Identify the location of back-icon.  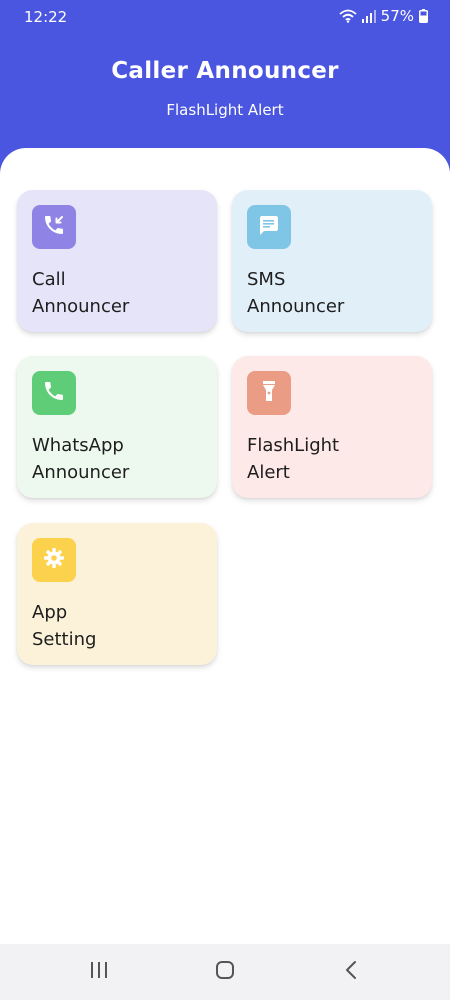
(351, 972).